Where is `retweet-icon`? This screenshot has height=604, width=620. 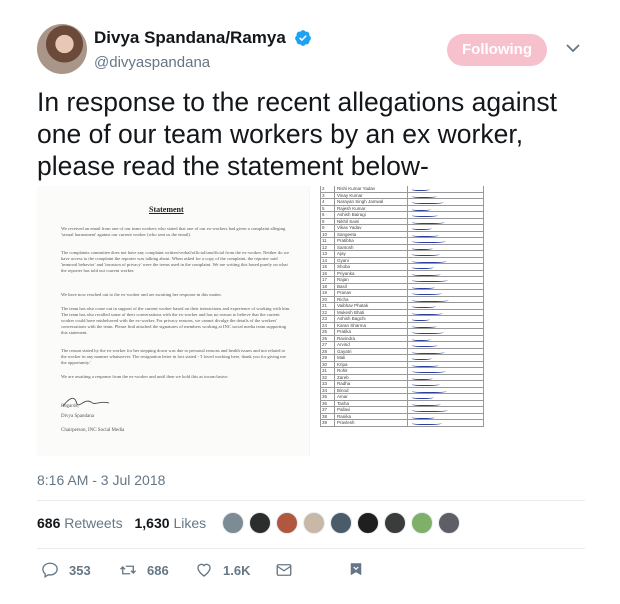 retweet-icon is located at coordinates (128, 570).